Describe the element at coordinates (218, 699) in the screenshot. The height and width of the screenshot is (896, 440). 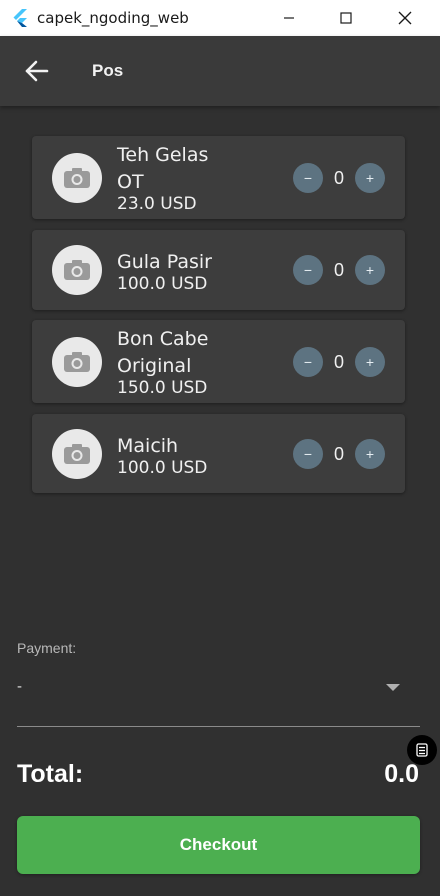
I see `payment-dropdown: -` at that location.